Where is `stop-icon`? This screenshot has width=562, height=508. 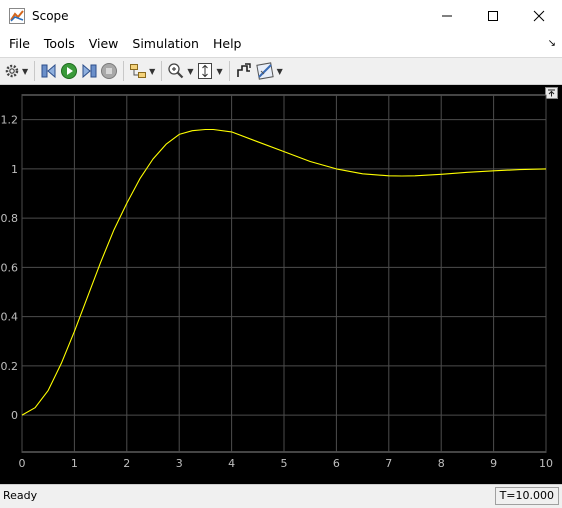
stop-icon is located at coordinates (109, 71).